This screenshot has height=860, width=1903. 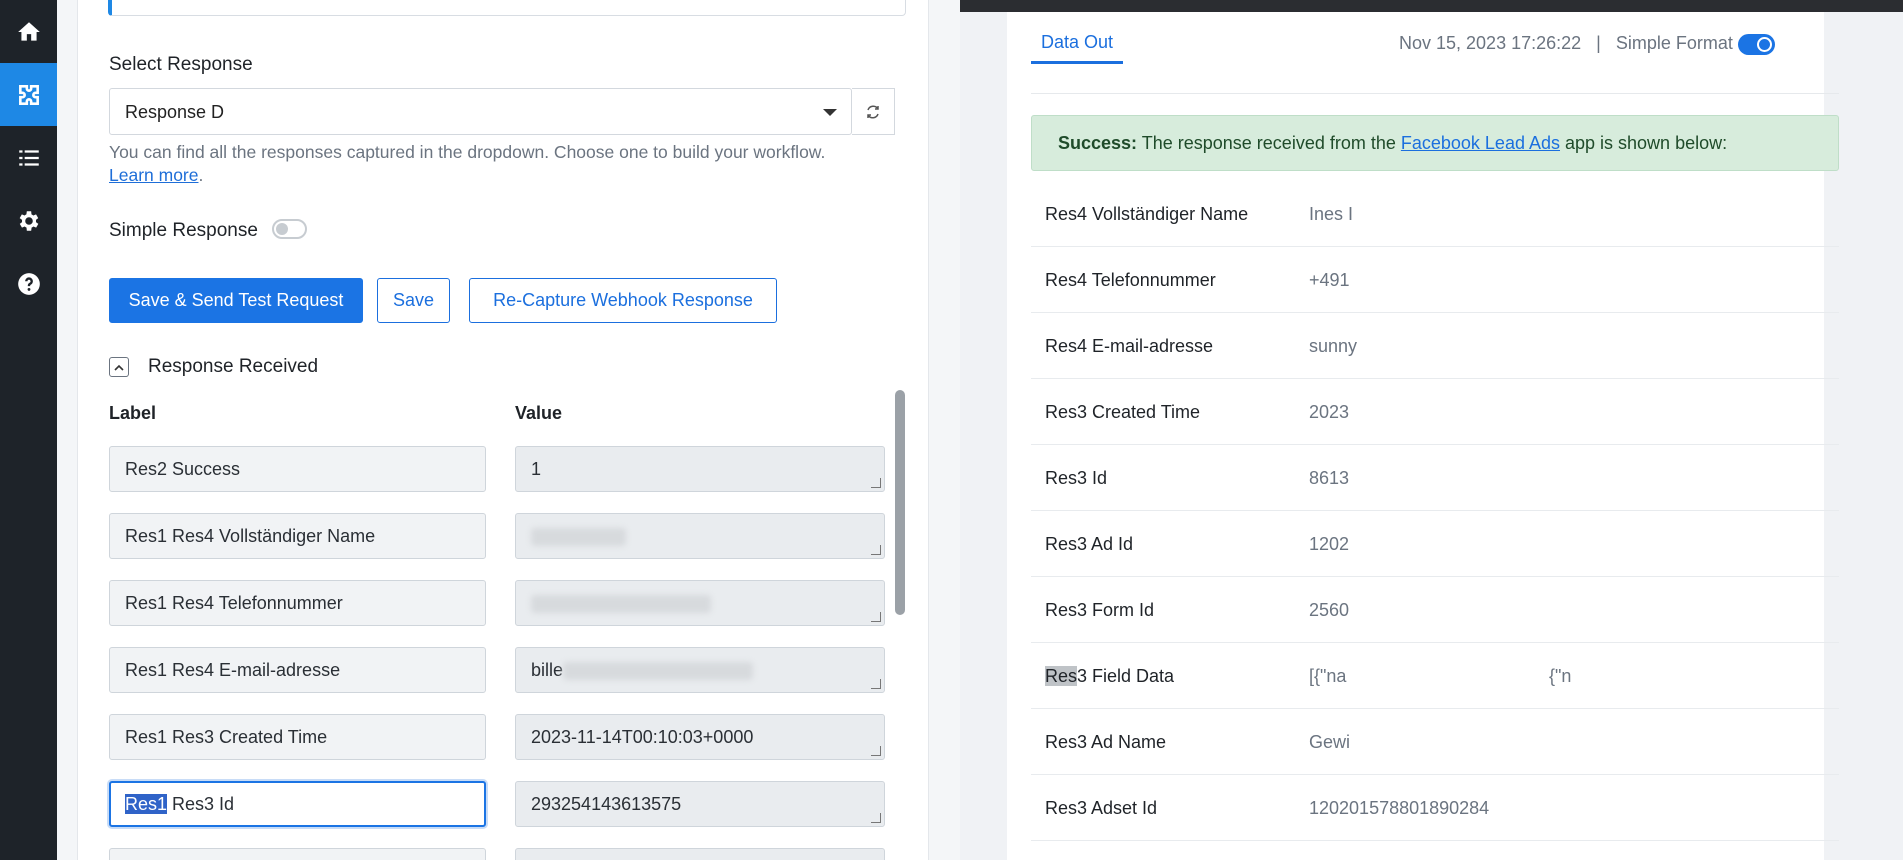 I want to click on alert-text-before: The response received from the, so click(x=1269, y=143).